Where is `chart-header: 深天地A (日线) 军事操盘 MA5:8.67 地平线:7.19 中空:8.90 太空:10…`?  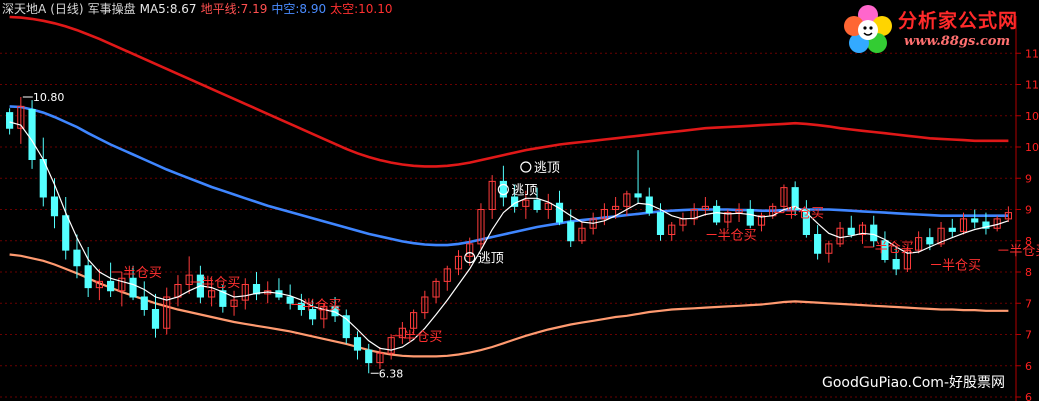 chart-header: 深天地A (日线) 军事操盘 MA5:8.67 地平线:7.19 中空:8.90 太空:10… is located at coordinates (199, 9).